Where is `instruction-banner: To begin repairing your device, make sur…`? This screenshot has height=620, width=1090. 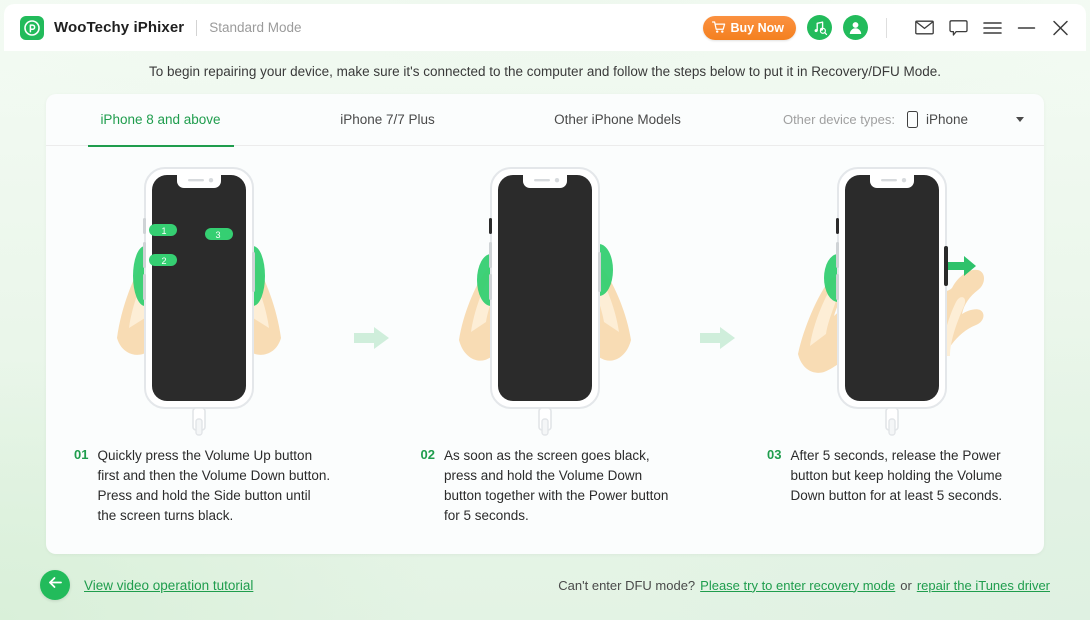
instruction-banner: To begin repairing your device, make sur… is located at coordinates (545, 71).